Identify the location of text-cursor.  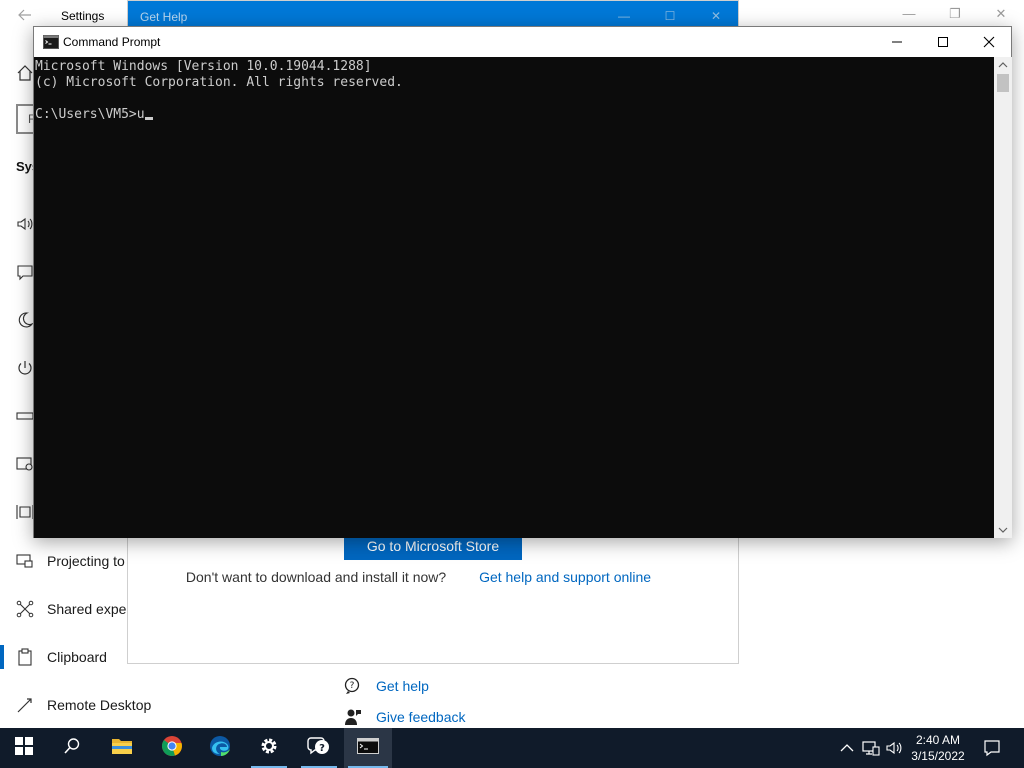
(148, 118).